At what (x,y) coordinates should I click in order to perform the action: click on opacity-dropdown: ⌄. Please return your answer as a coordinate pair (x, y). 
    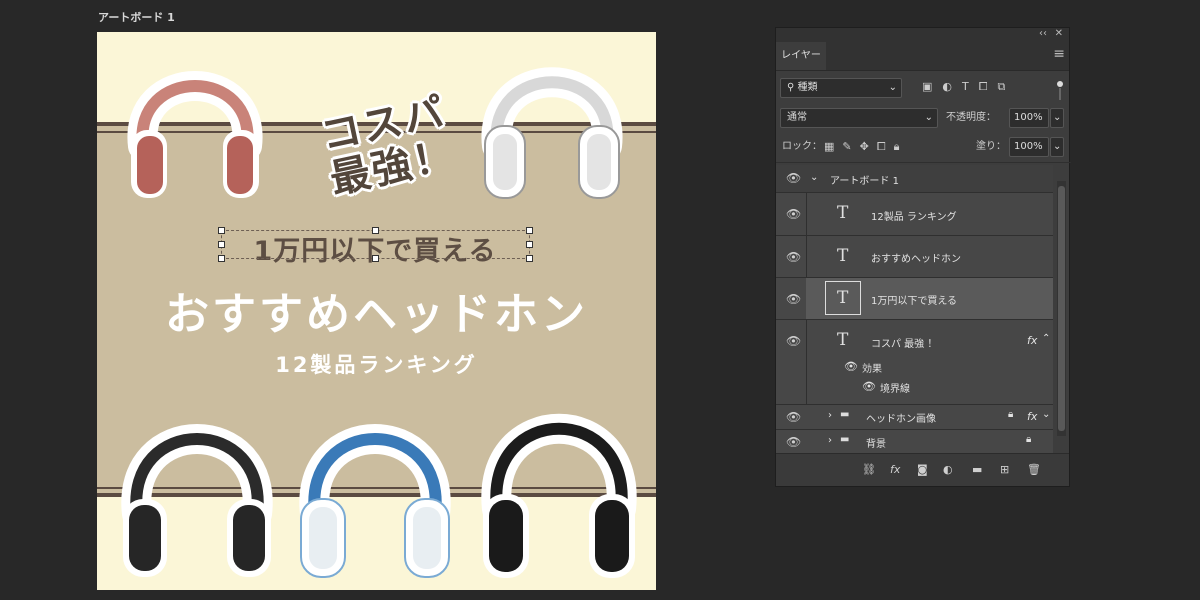
    Looking at the image, I should click on (1057, 118).